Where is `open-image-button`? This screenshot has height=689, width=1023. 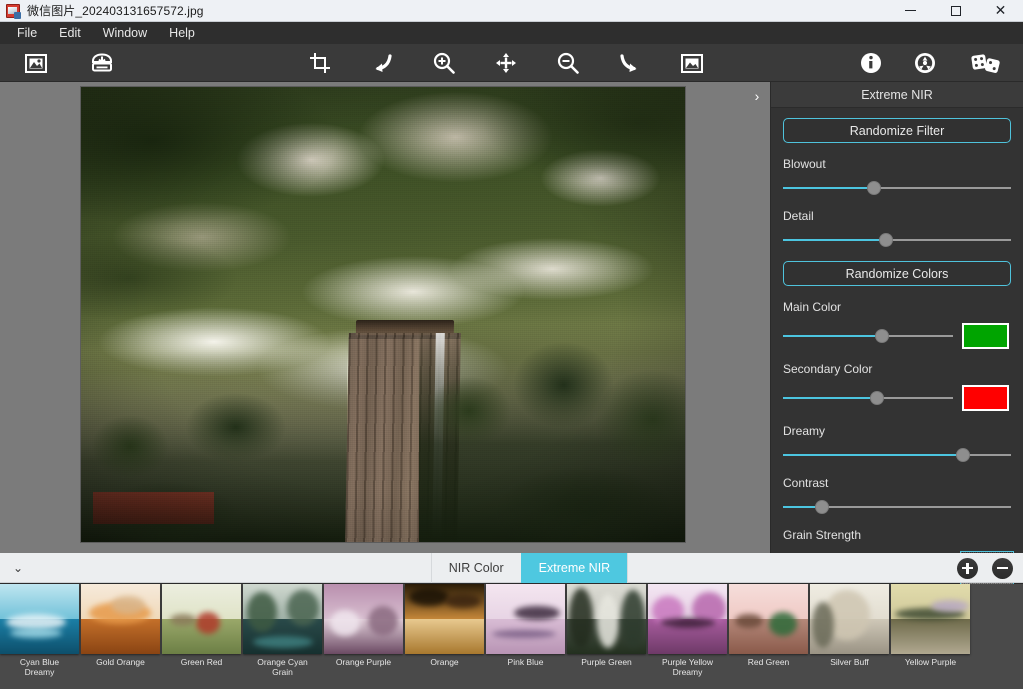 open-image-button is located at coordinates (36, 63).